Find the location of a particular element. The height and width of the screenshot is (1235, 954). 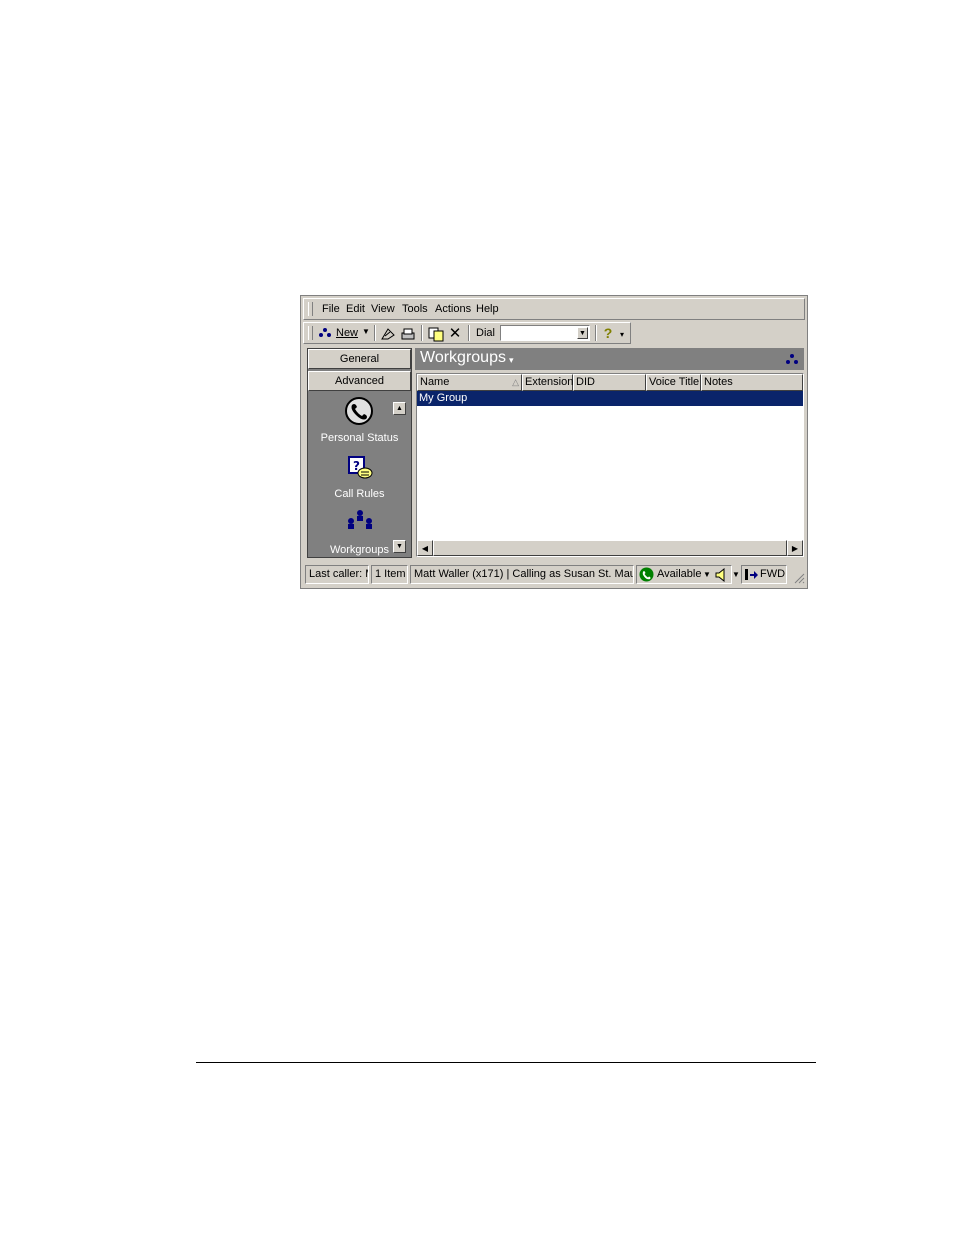

view-title: Workgroups is located at coordinates (463, 358).